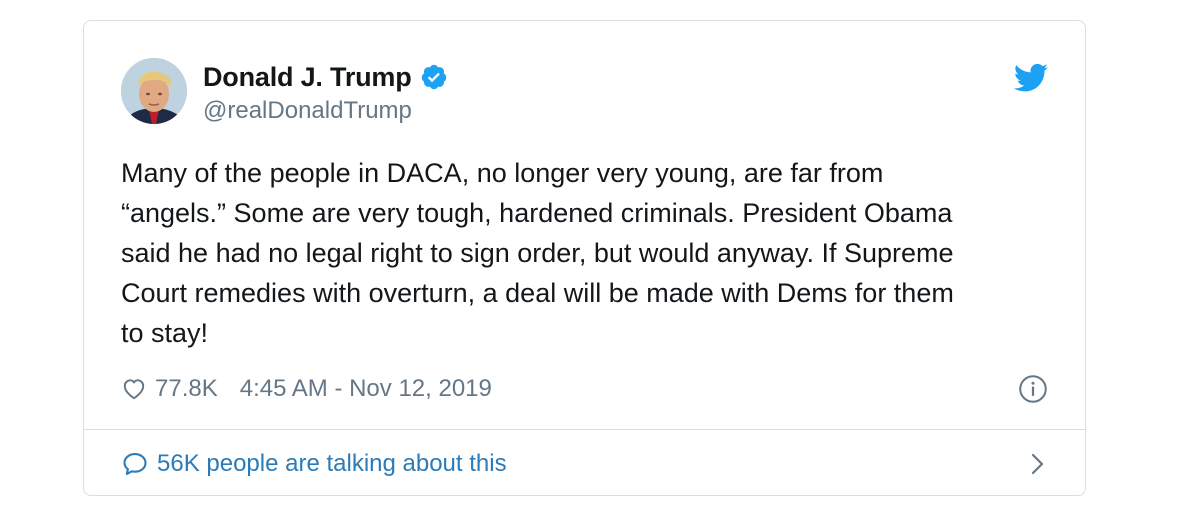 Image resolution: width=1200 pixels, height=510 pixels. I want to click on info-icon, so click(1033, 389).